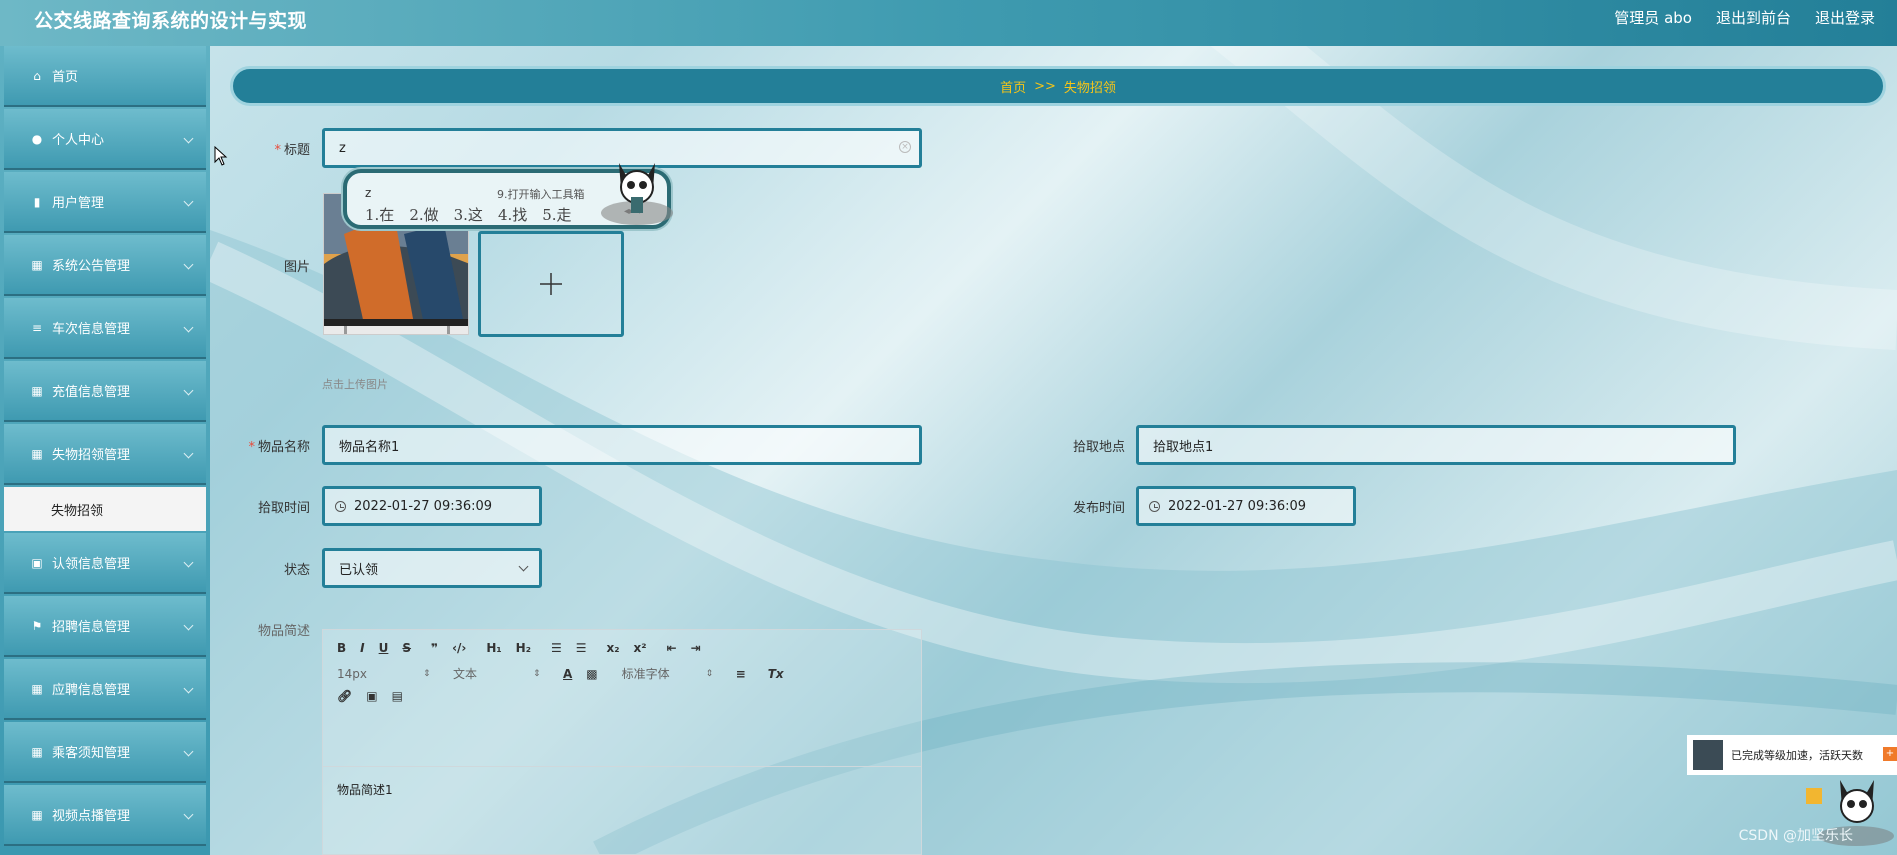 The width and height of the screenshot is (1897, 855). What do you see at coordinates (1013, 86) in the screenshot?
I see `breadcrumb-home: 首页` at bounding box center [1013, 86].